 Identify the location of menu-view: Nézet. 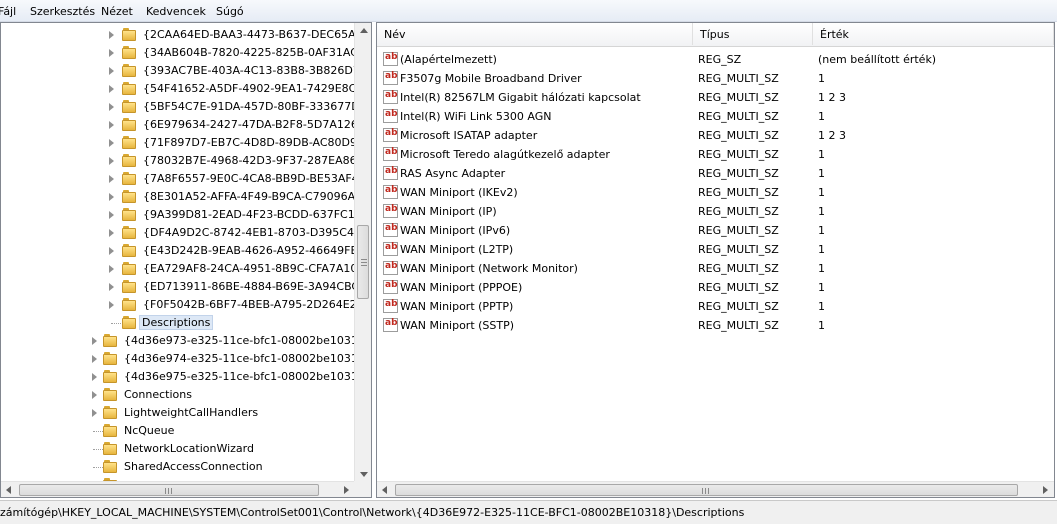
(117, 11).